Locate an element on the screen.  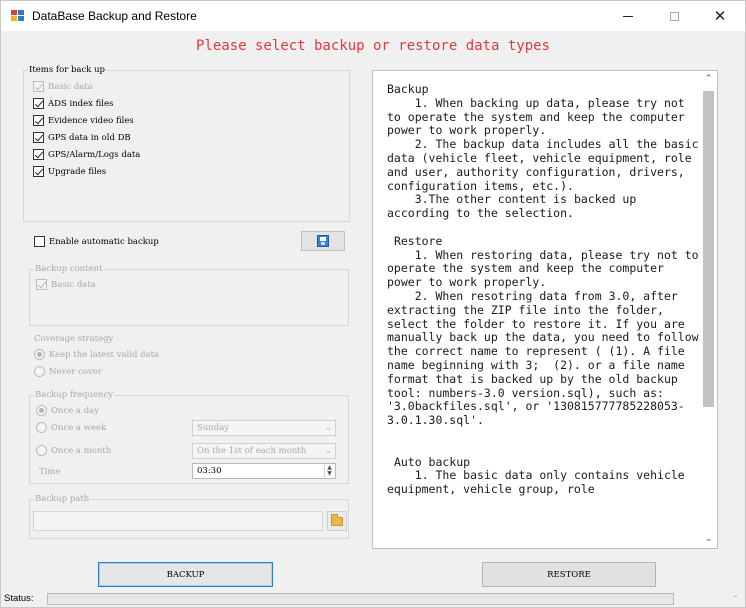
restore-button: RESTORE is located at coordinates (569, 574).